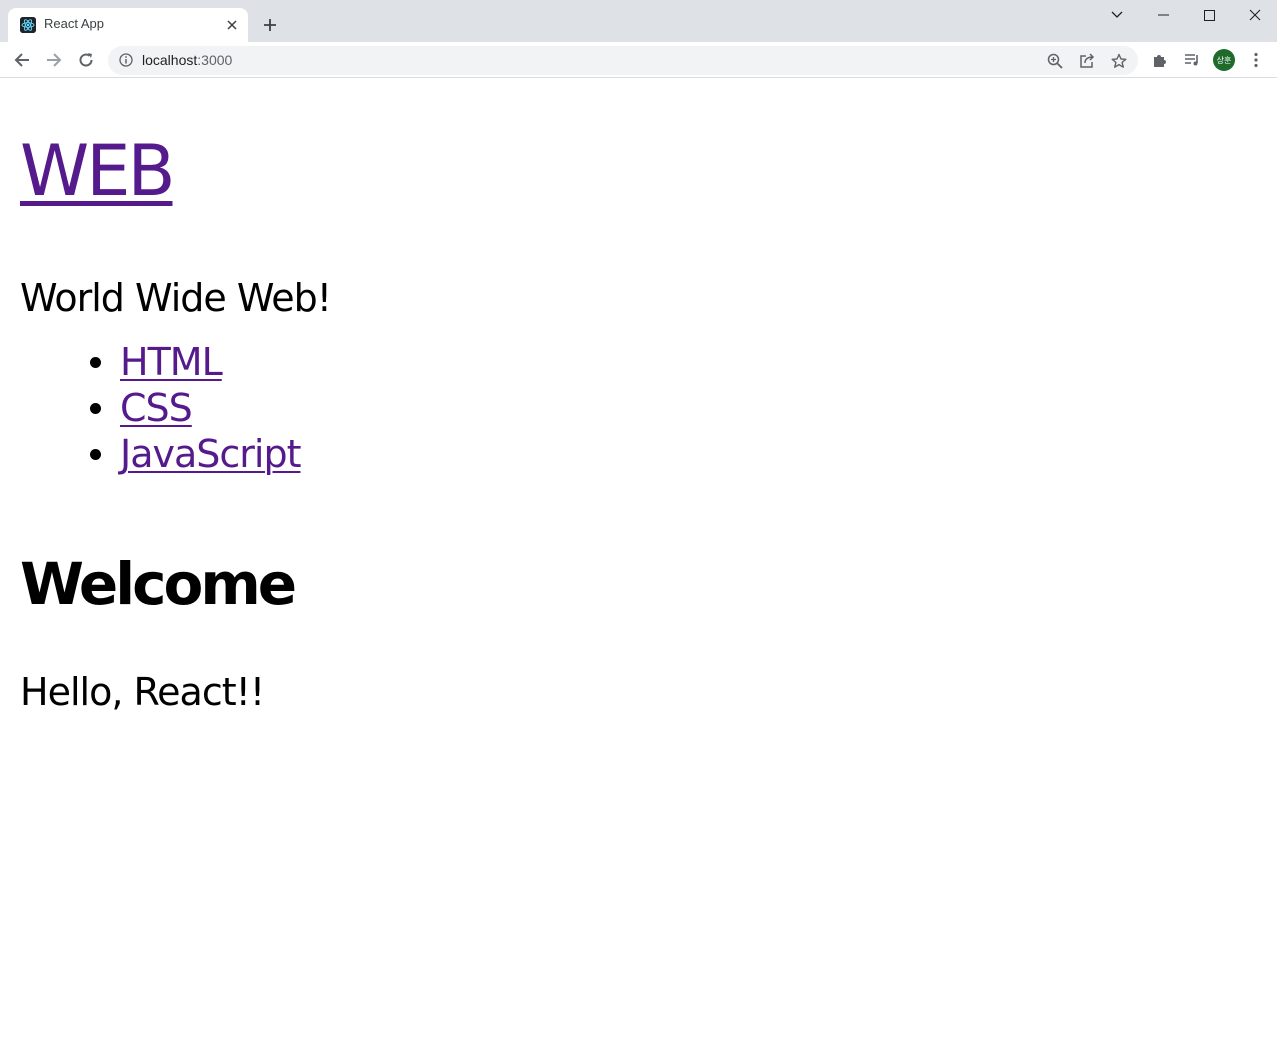  I want to click on bookmark-star-icon, so click(1119, 61).